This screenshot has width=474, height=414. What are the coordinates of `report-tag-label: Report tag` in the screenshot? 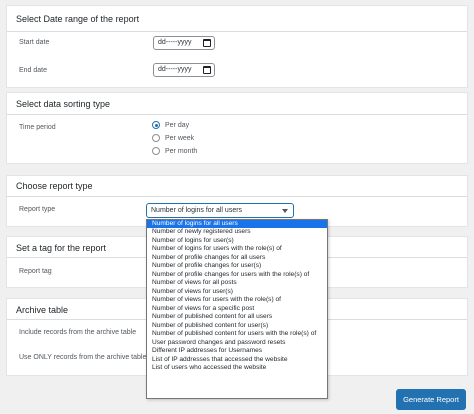 It's located at (35, 271).